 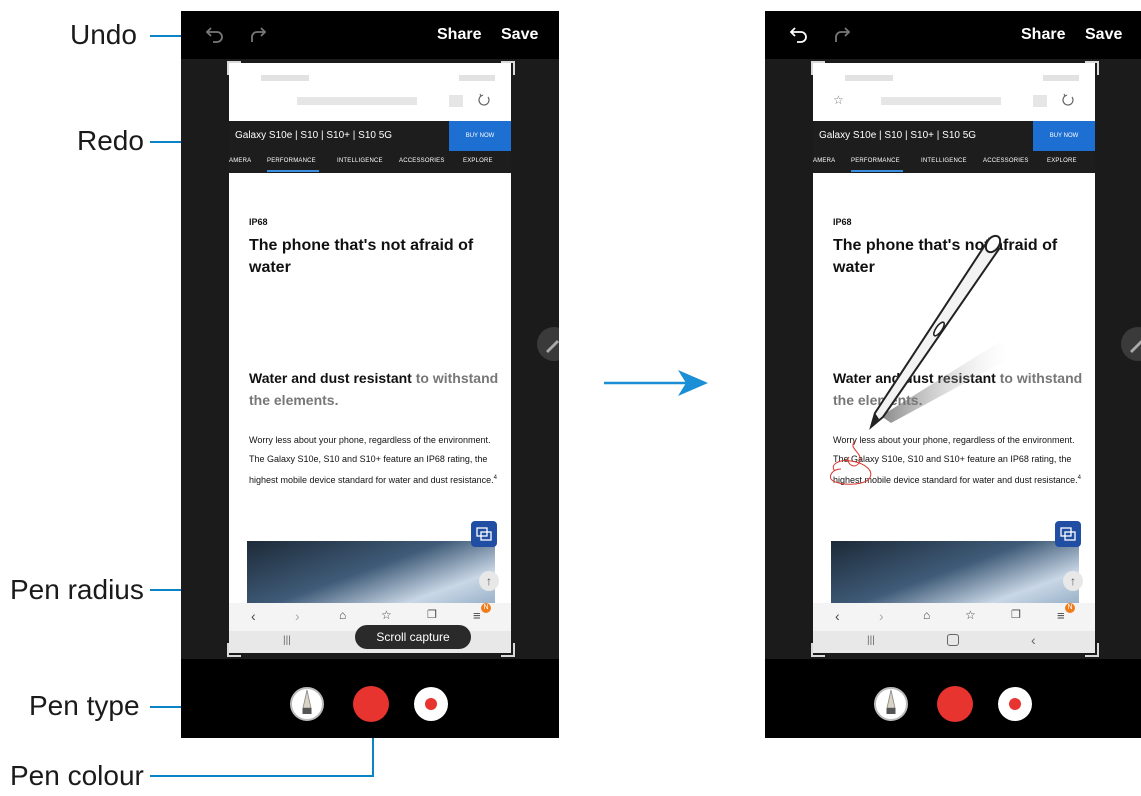 I want to click on tag-label: IP68, so click(x=258, y=222).